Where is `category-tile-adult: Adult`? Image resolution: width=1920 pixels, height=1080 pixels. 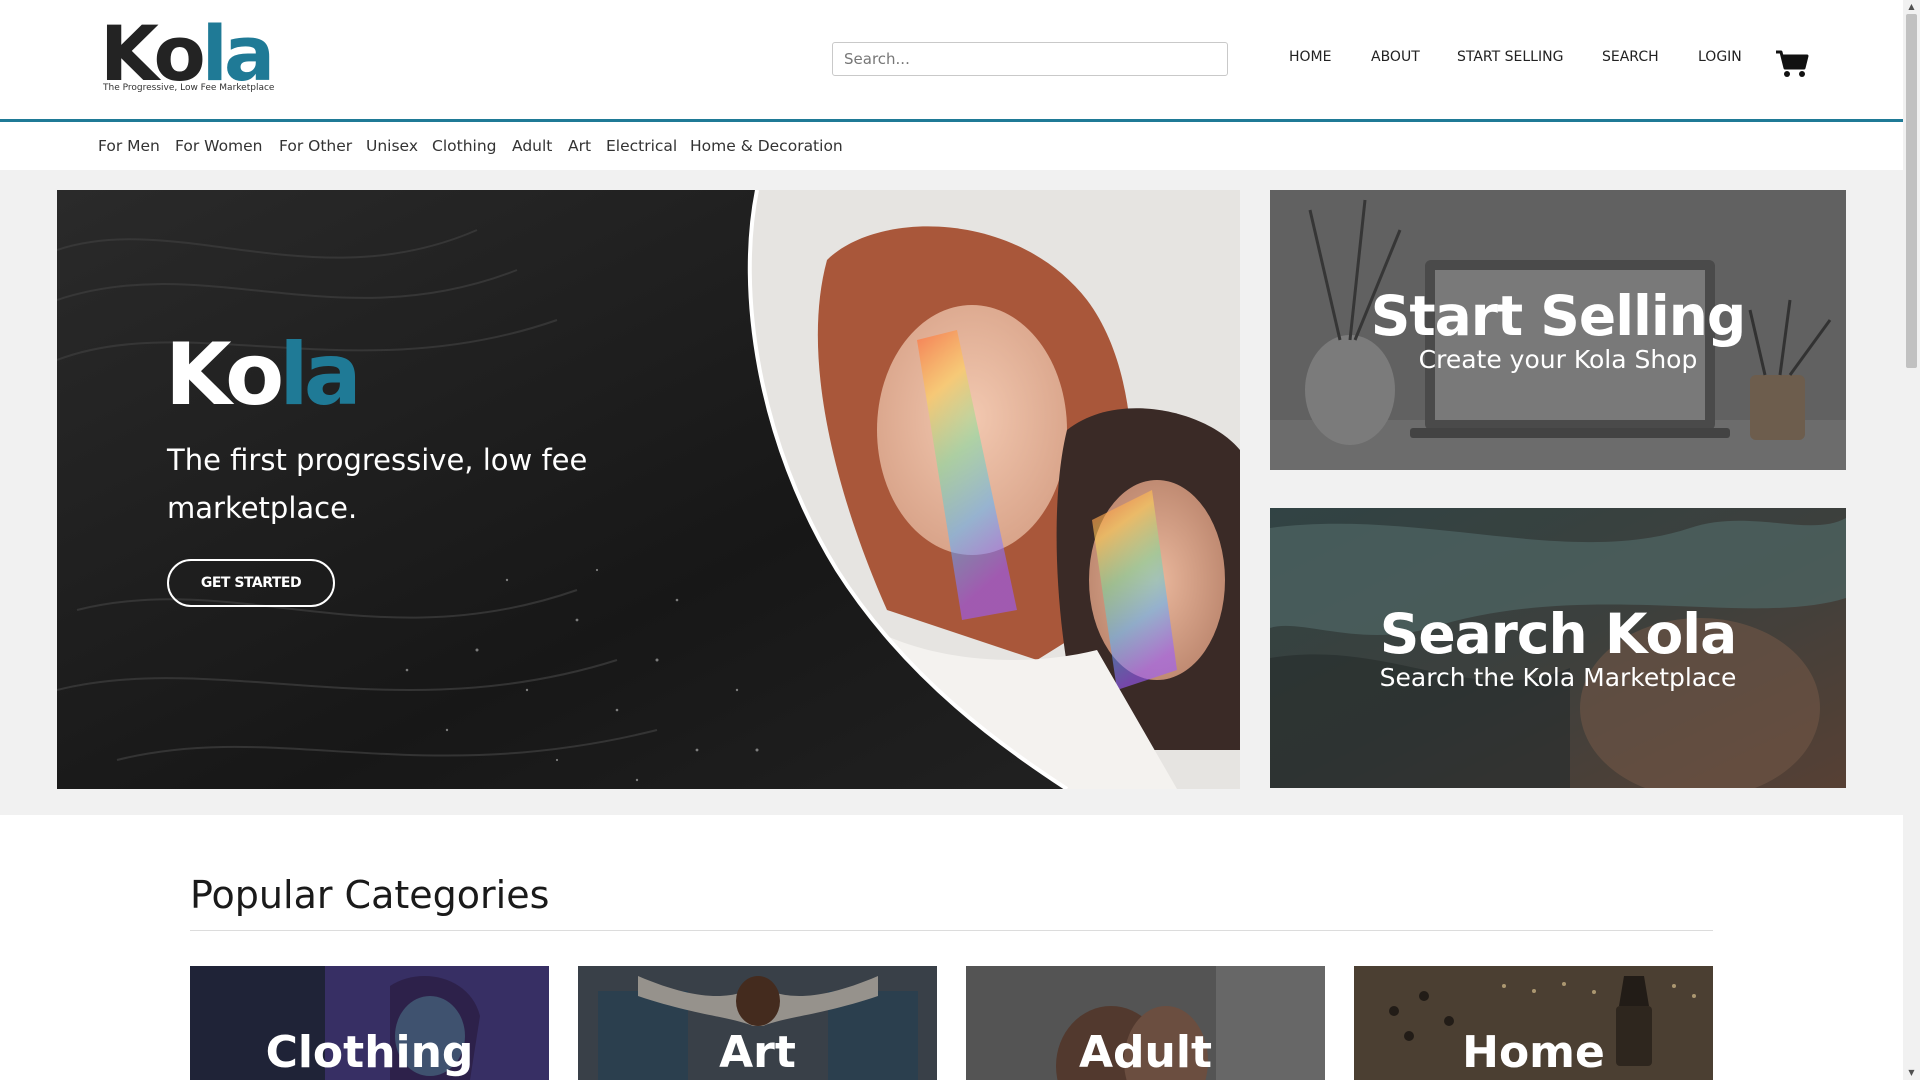
category-tile-adult: Adult is located at coordinates (1145, 1023).